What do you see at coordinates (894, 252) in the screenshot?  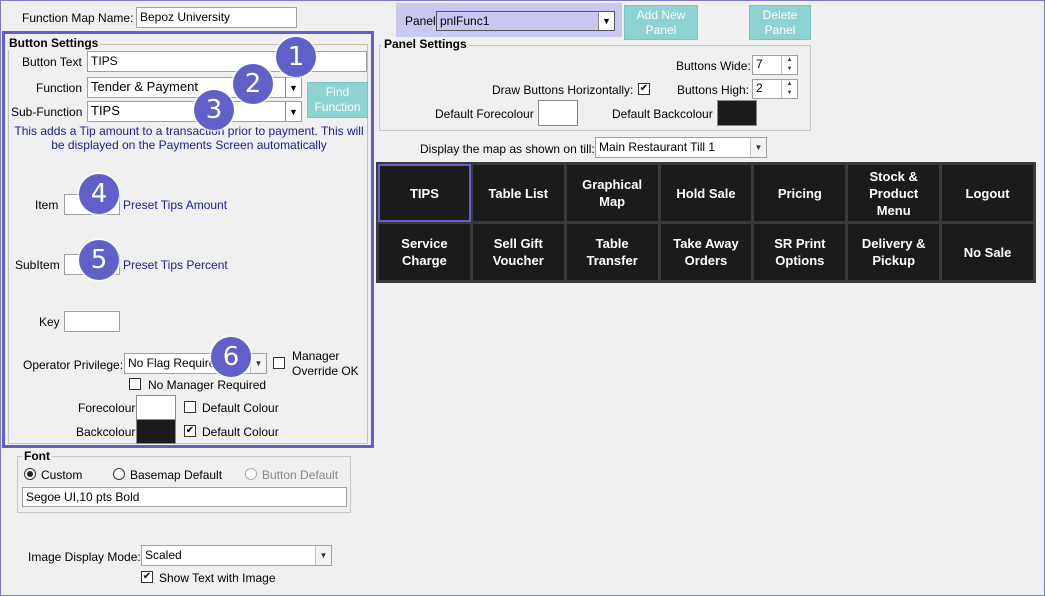 I see `function-button: Delivery & Pickup` at bounding box center [894, 252].